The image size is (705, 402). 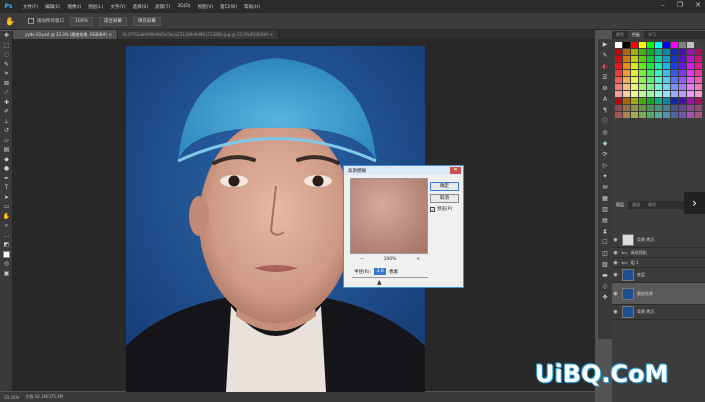 What do you see at coordinates (6, 74) in the screenshot?
I see `crop-tool-icon: ⌗` at bounding box center [6, 74].